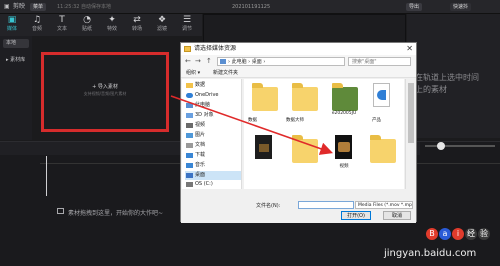 The image size is (500, 266). What do you see at coordinates (409, 49) in the screenshot?
I see `close-icon: ✕` at bounding box center [409, 49].